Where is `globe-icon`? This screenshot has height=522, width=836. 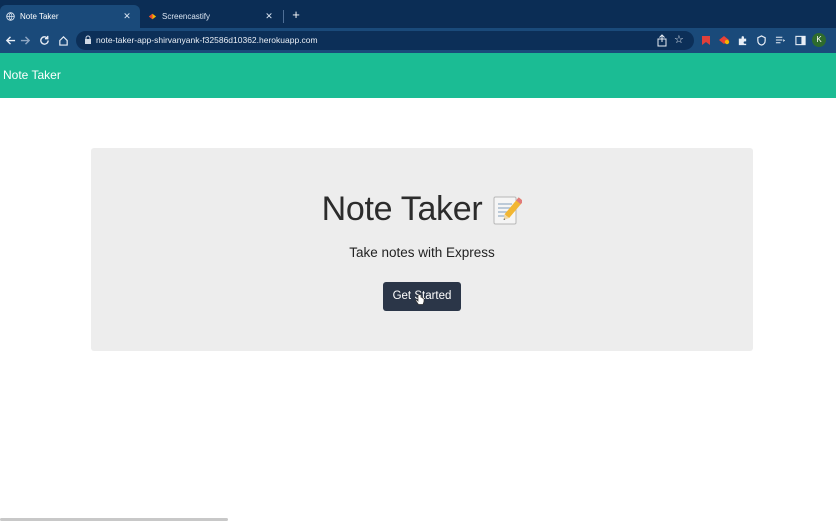
globe-icon is located at coordinates (10, 16).